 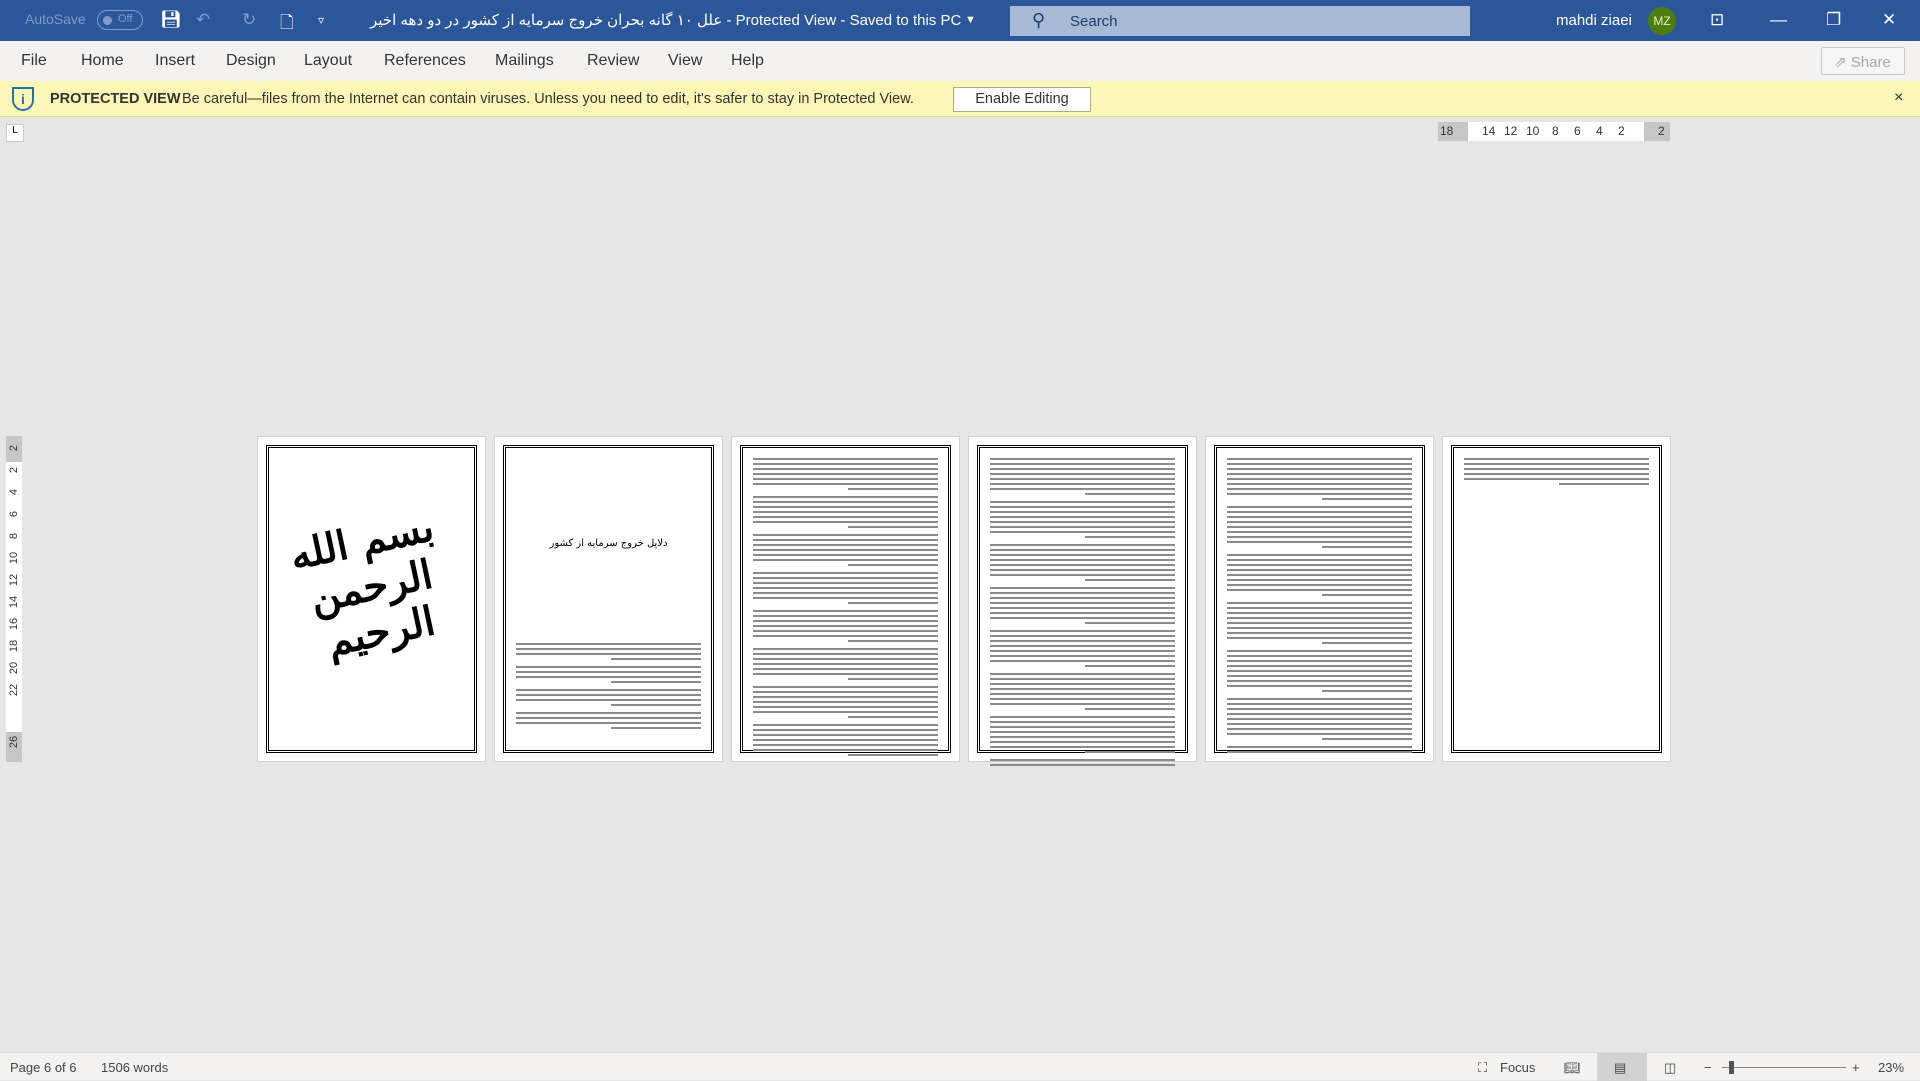 I want to click on ruler-label: 14, so click(x=1489, y=131).